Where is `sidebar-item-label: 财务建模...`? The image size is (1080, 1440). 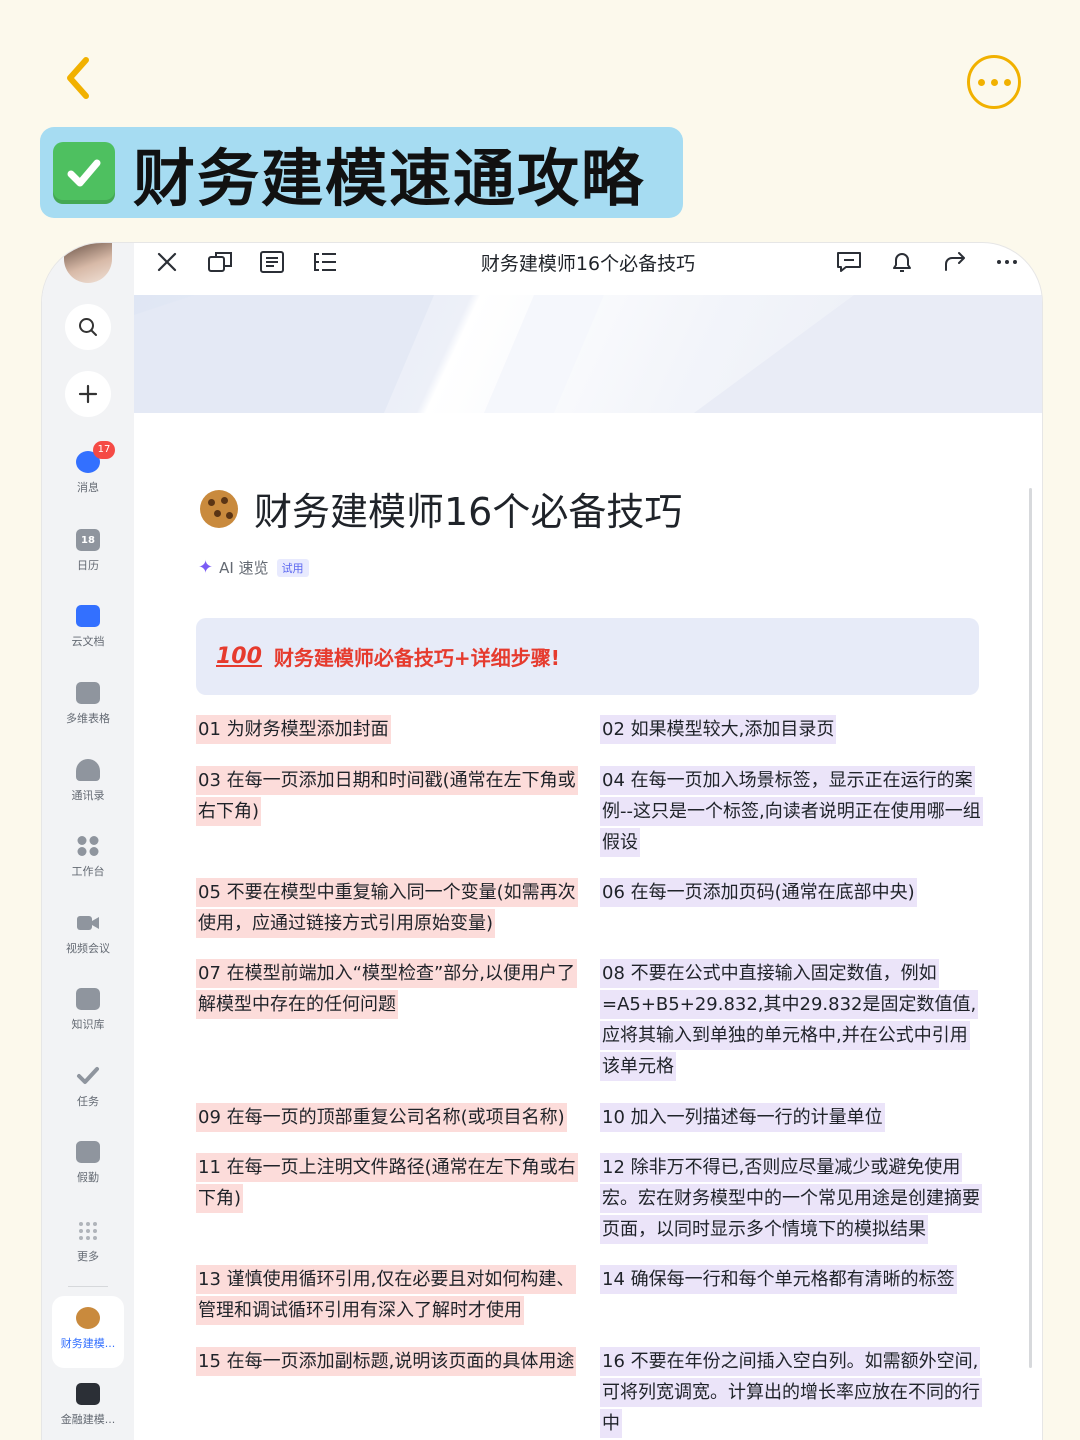 sidebar-item-label: 财务建模... is located at coordinates (88, 1343).